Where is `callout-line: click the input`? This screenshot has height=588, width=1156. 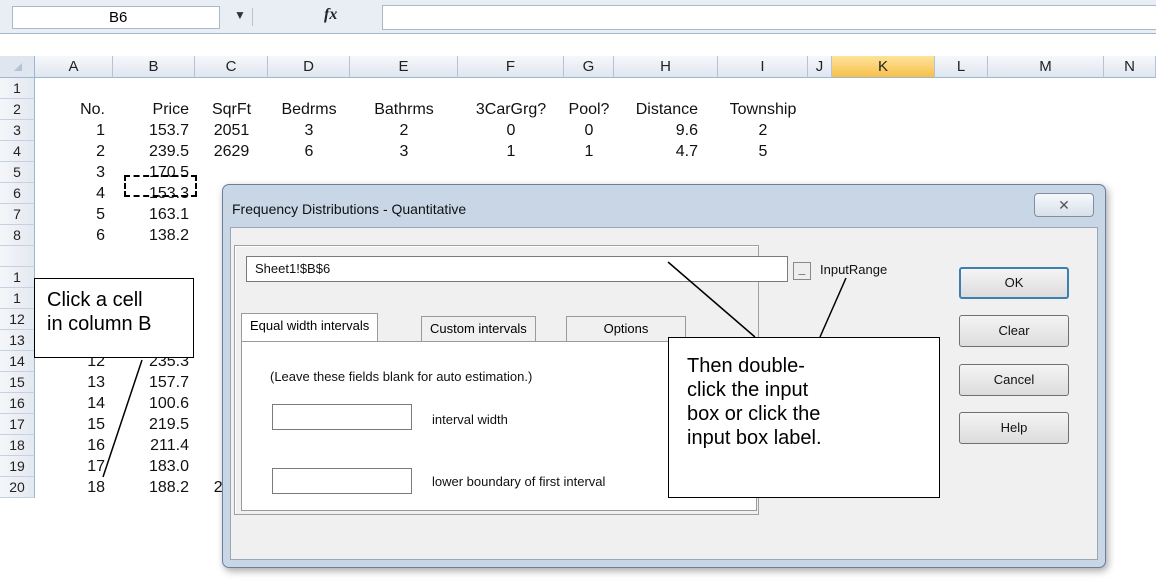
callout-line: click the input is located at coordinates (748, 390).